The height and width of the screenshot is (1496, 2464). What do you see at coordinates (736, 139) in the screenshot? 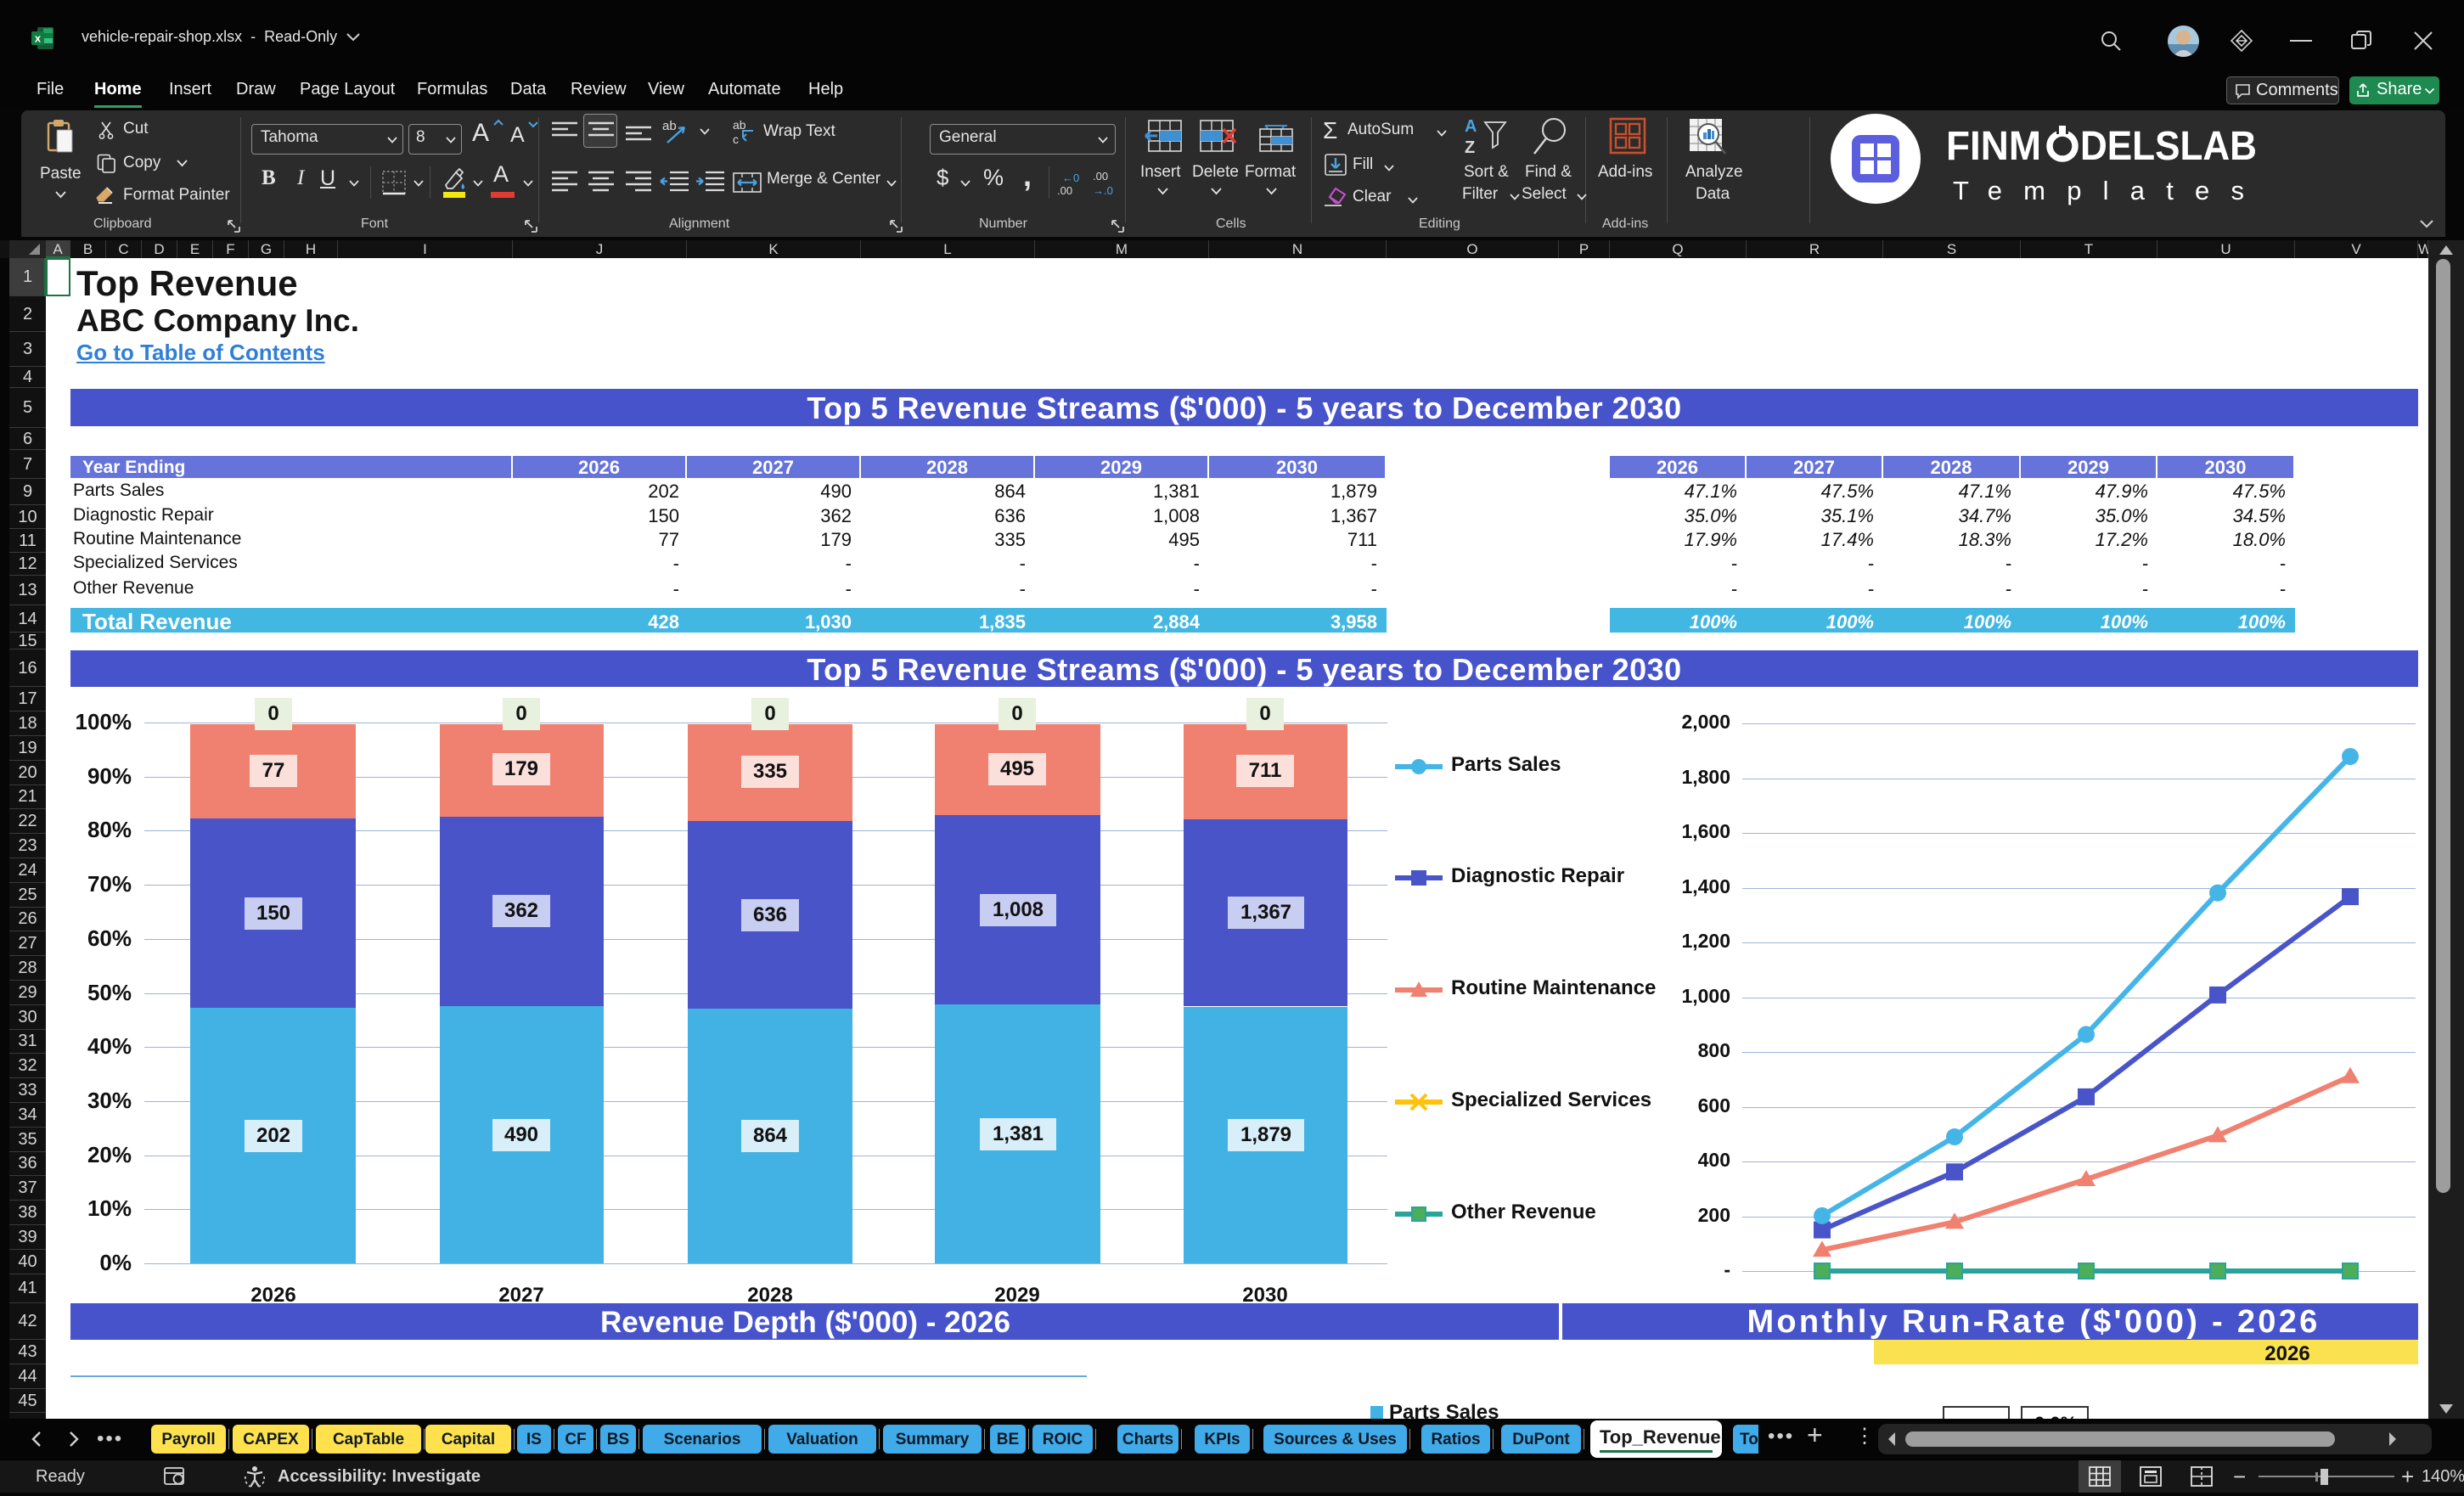
I see `svg-text: c` at bounding box center [736, 139].